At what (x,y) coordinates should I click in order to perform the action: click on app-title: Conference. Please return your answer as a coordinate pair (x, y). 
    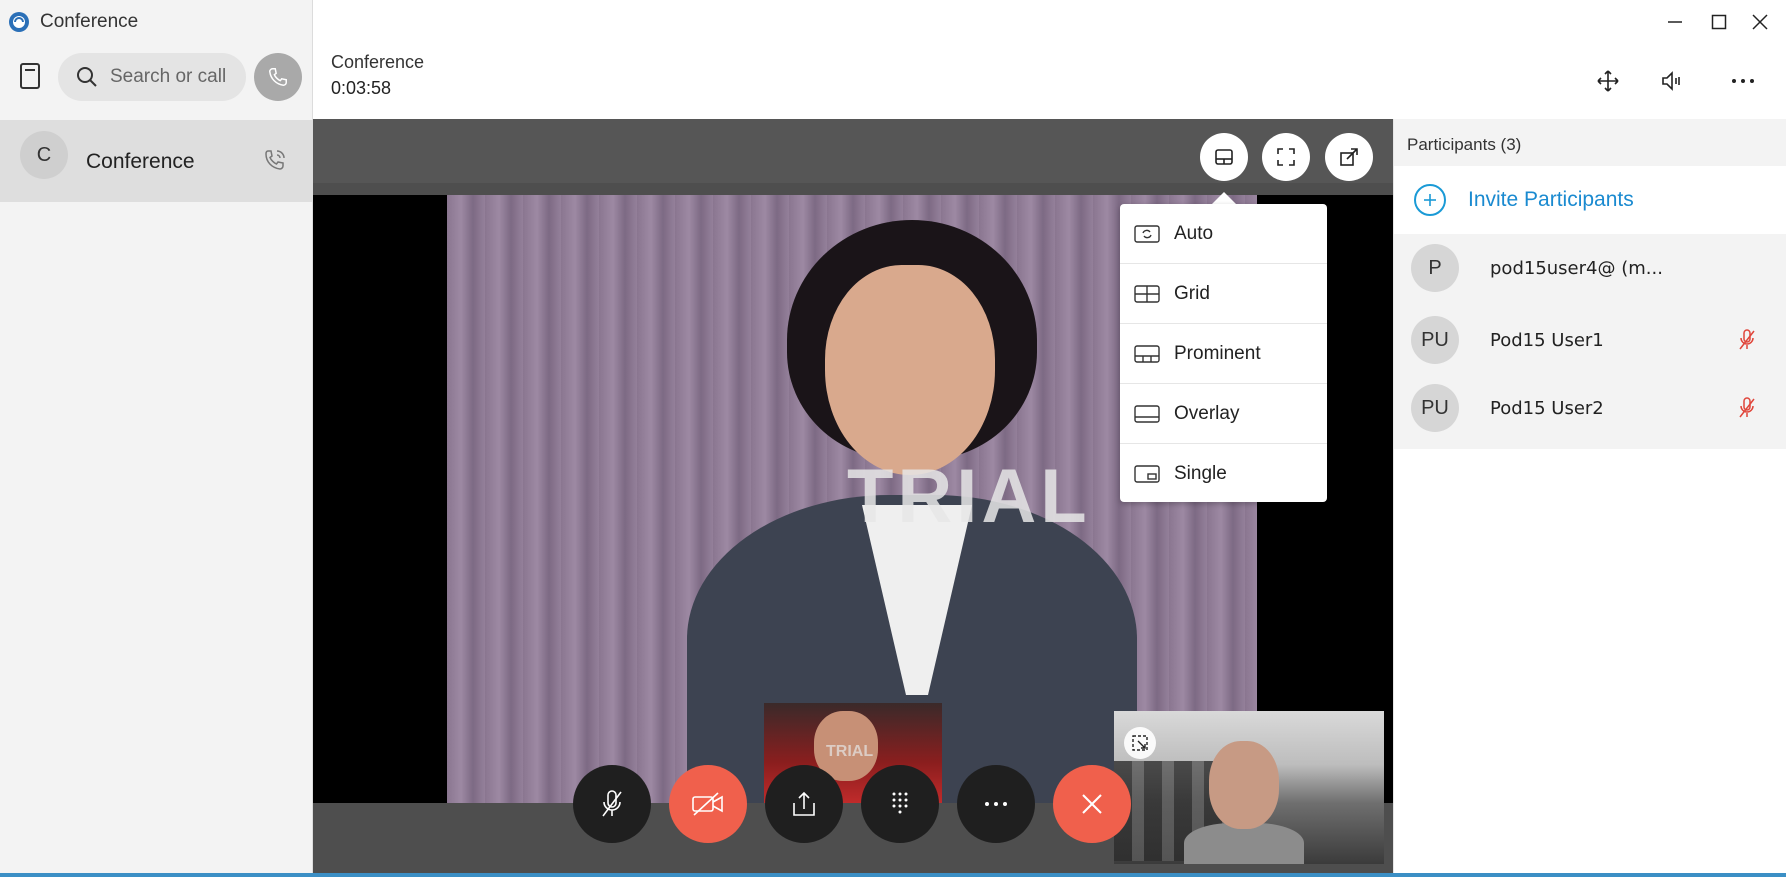
    Looking at the image, I should click on (89, 21).